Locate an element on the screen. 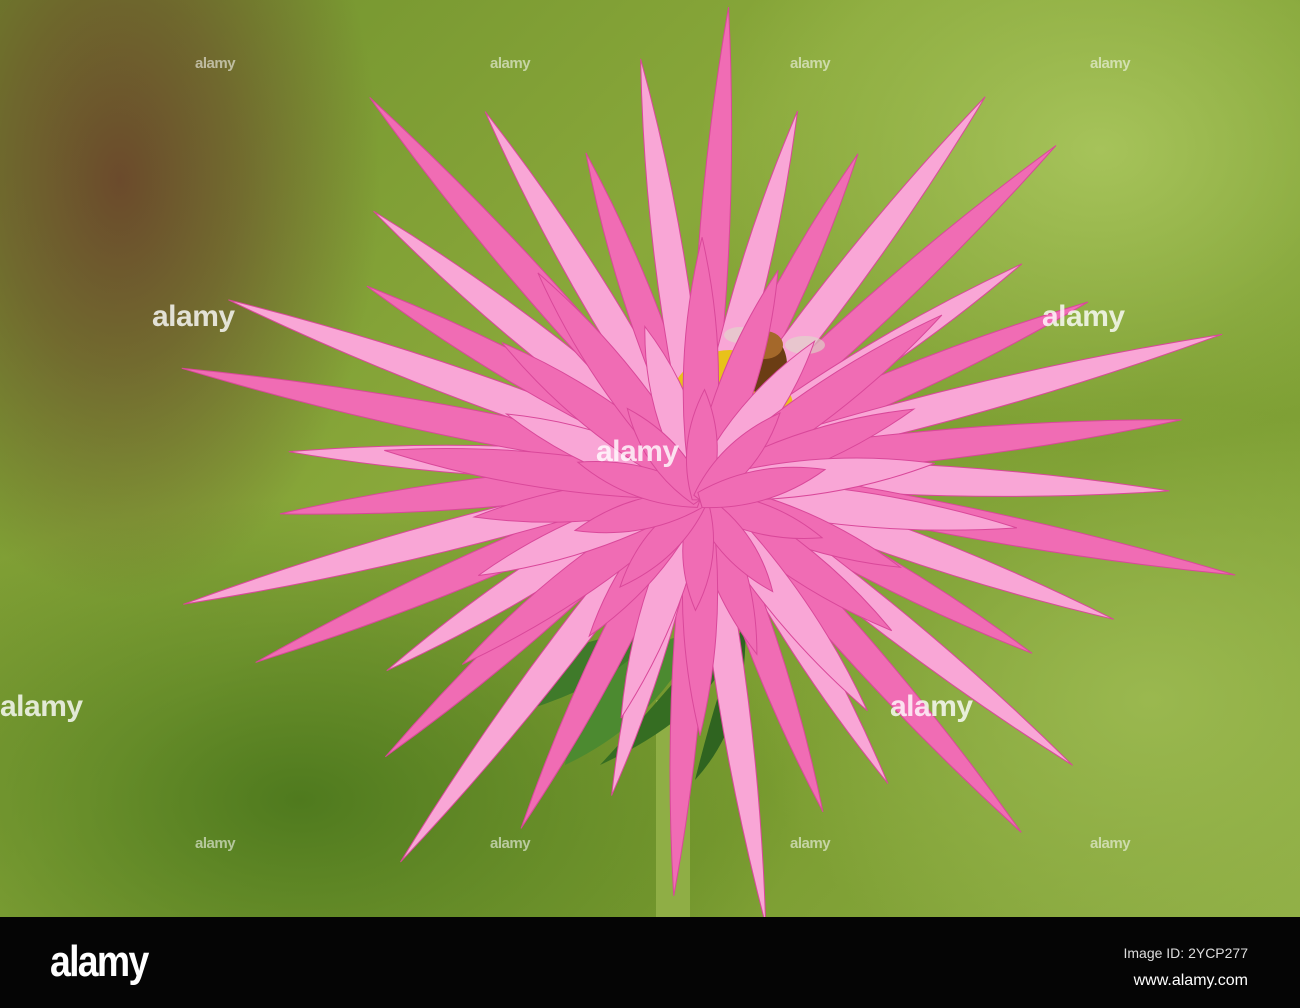 The image size is (1300, 1008). image-id: Image ID: 2YCP277 is located at coordinates (1185, 953).